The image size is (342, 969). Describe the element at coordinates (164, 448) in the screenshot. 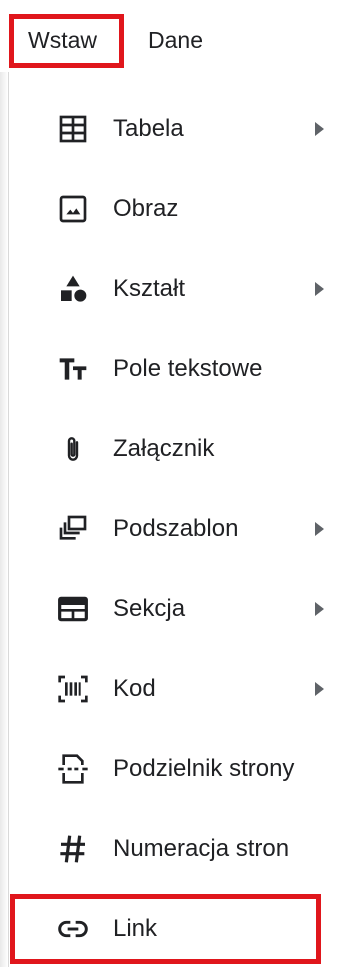

I see `menu-item-label: Załącznik` at that location.